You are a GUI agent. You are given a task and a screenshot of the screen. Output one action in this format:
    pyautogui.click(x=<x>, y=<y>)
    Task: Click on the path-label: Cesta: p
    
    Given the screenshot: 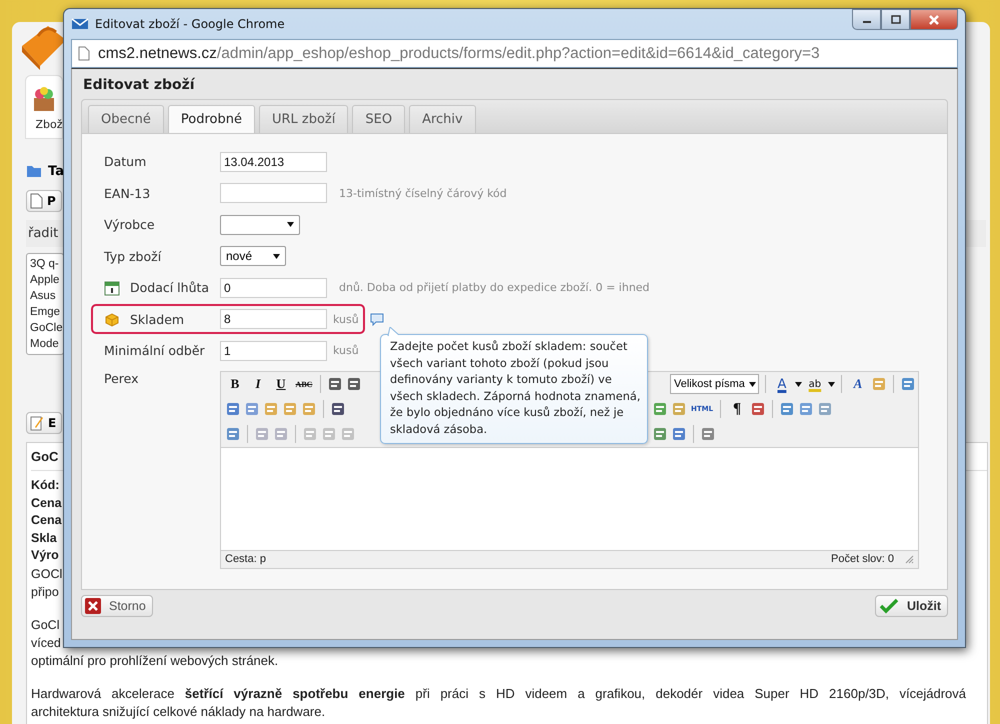 What is the action you would take?
    pyautogui.click(x=245, y=559)
    